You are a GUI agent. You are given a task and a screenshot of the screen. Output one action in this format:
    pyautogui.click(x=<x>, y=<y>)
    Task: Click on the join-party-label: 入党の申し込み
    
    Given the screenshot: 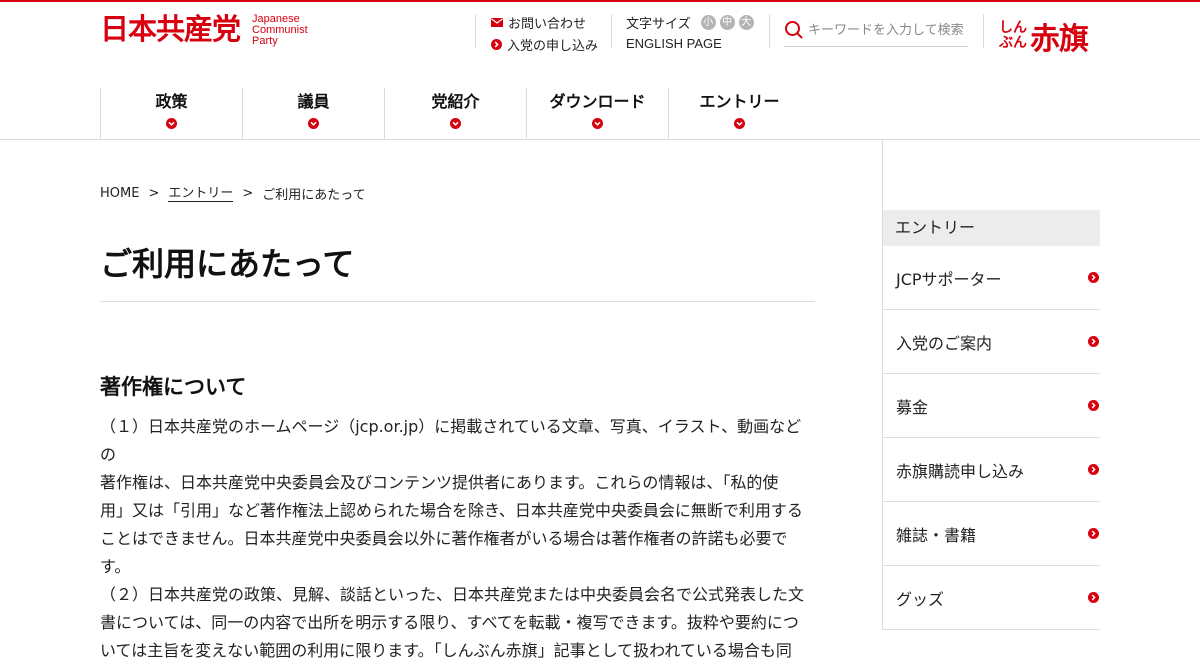 What is the action you would take?
    pyautogui.click(x=553, y=46)
    